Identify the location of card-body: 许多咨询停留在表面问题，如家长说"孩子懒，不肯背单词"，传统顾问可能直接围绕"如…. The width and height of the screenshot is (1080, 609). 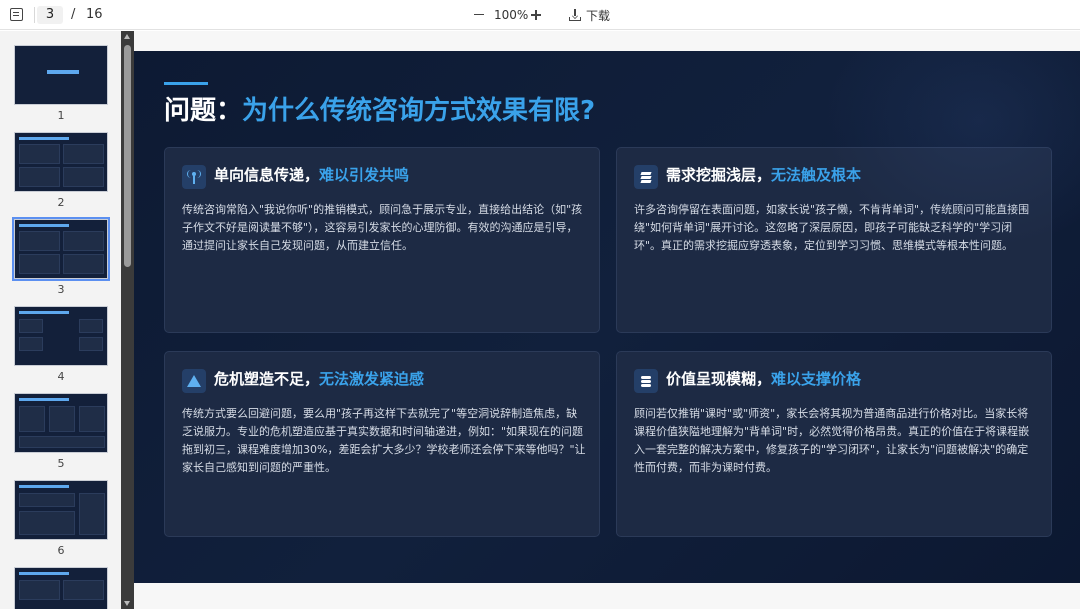
(832, 227).